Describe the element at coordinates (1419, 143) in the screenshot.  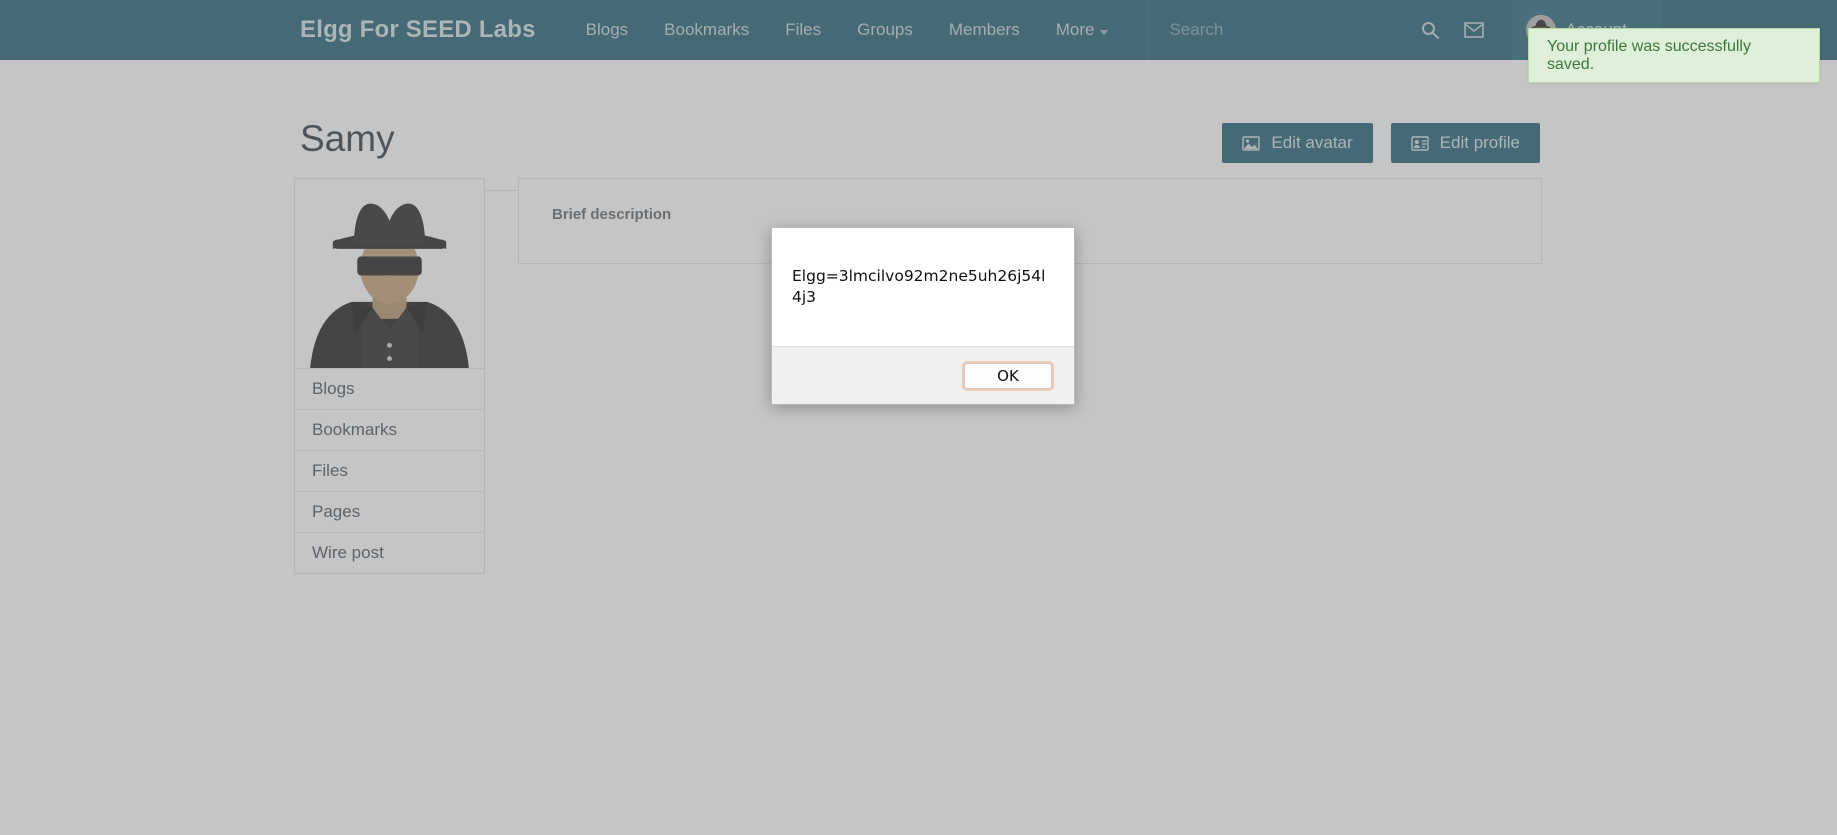
I see `id-card-icon` at that location.